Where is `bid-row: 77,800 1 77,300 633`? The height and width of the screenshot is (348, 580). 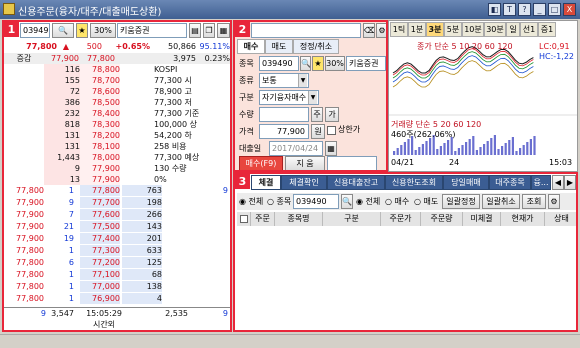 bid-row: 77,800 1 77,300 633 is located at coordinates (117, 251).